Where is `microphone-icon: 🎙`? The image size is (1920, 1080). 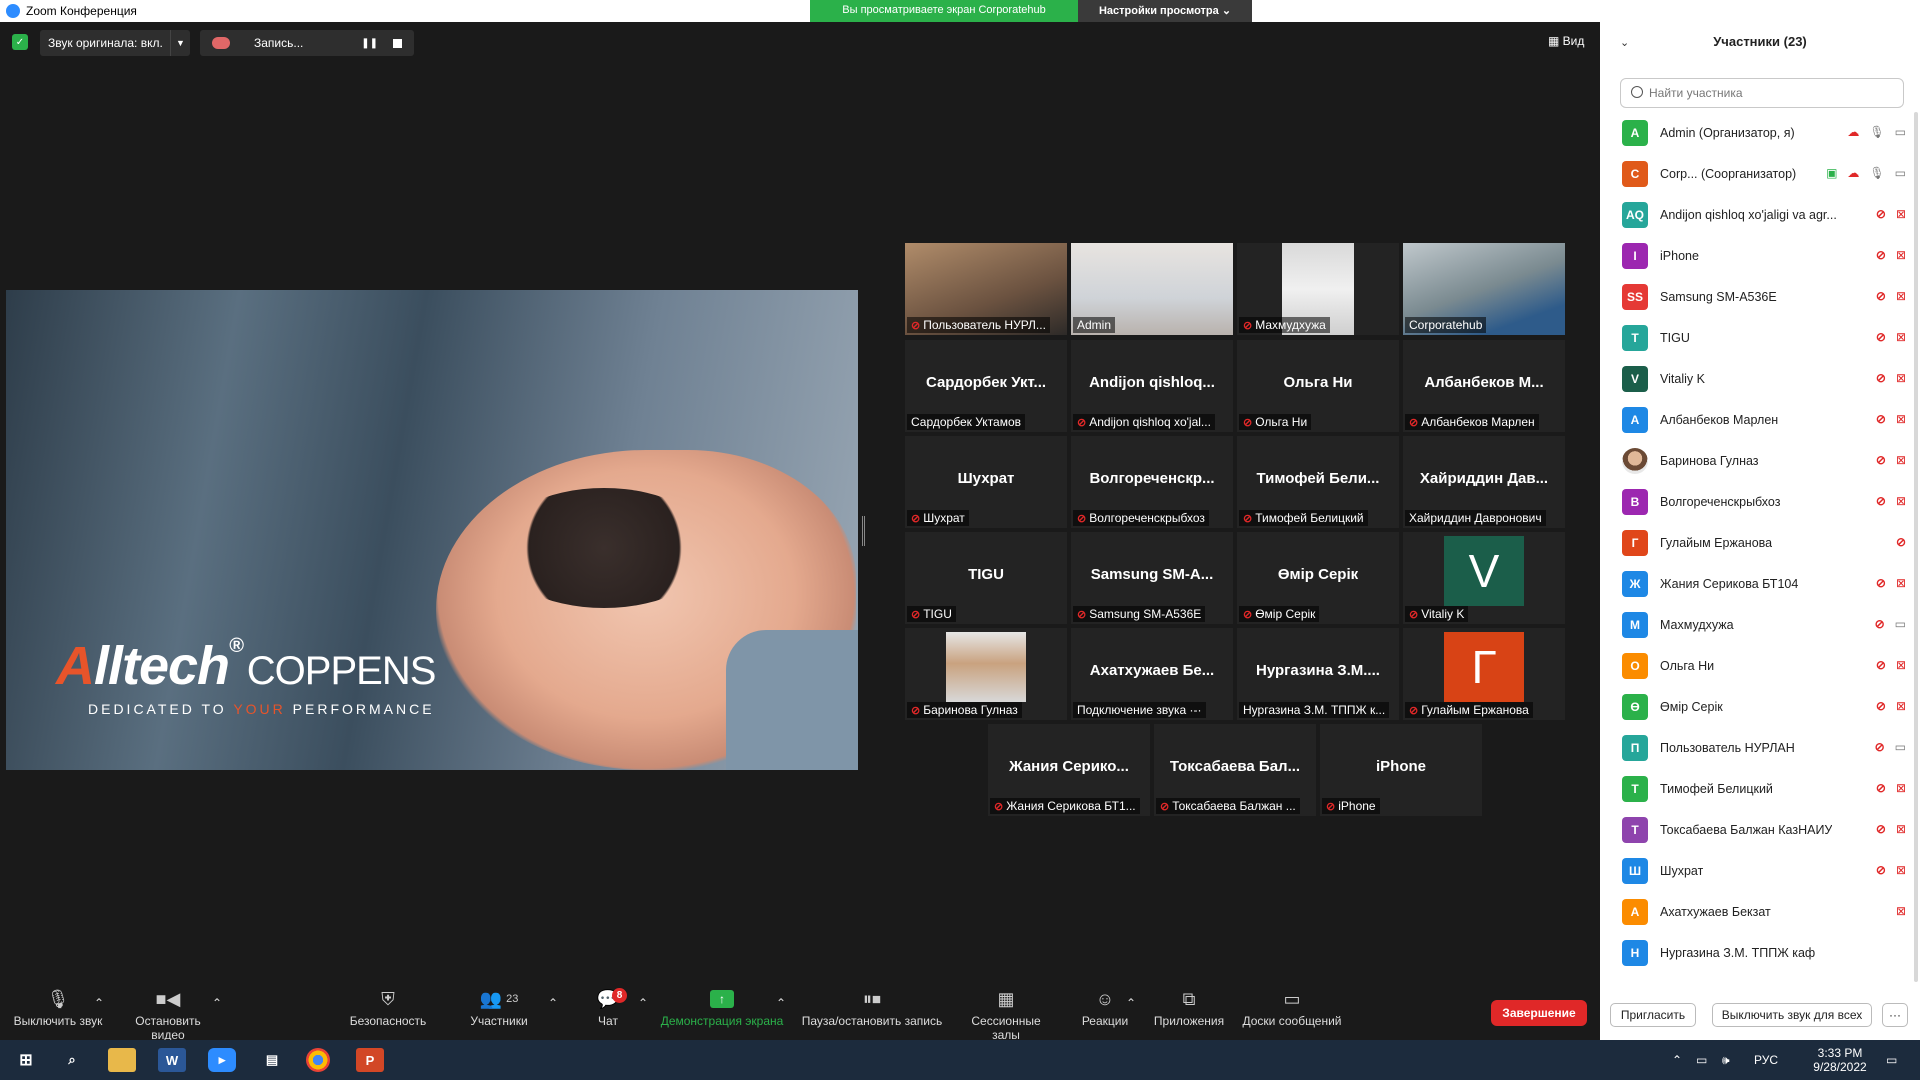 microphone-icon: 🎙 is located at coordinates (1877, 173).